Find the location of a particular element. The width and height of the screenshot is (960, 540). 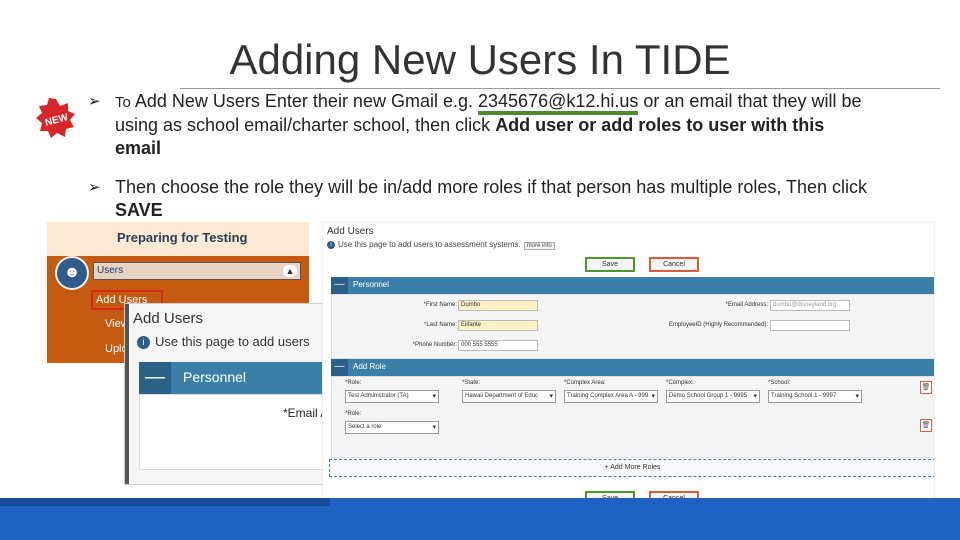

bullet-1-text-a: Add New Users Enter their new Gmail e.g. is located at coordinates (304, 101).